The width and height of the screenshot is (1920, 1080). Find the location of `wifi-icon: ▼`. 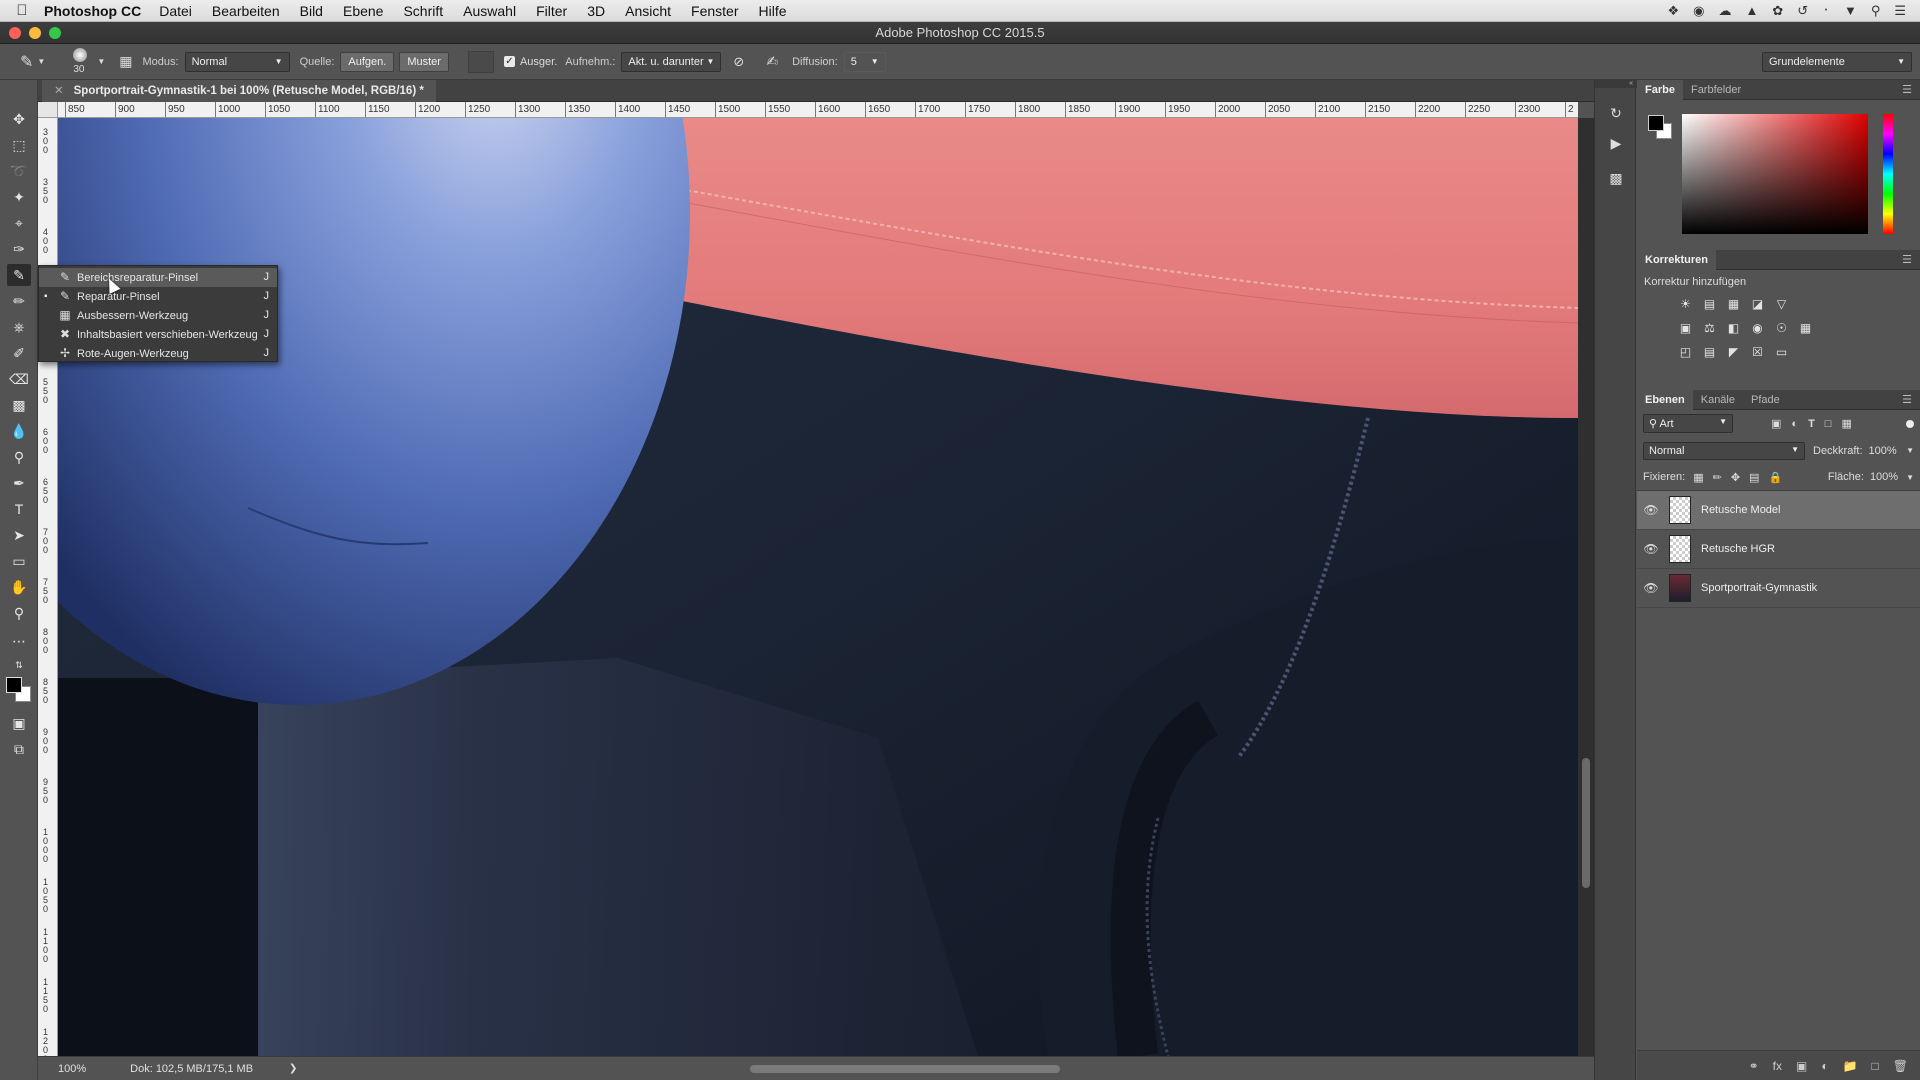

wifi-icon: ▼ is located at coordinates (1850, 11).